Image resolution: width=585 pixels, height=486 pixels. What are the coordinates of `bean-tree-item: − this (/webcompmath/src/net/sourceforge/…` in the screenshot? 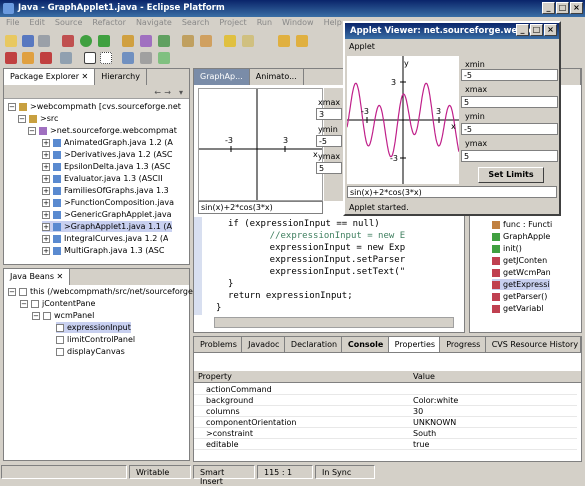 It's located at (105, 291).